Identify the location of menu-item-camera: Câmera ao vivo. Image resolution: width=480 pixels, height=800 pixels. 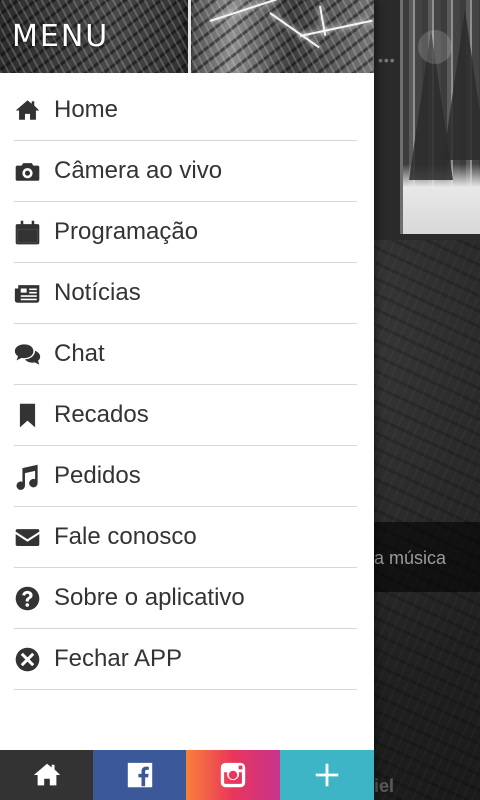
(185, 171).